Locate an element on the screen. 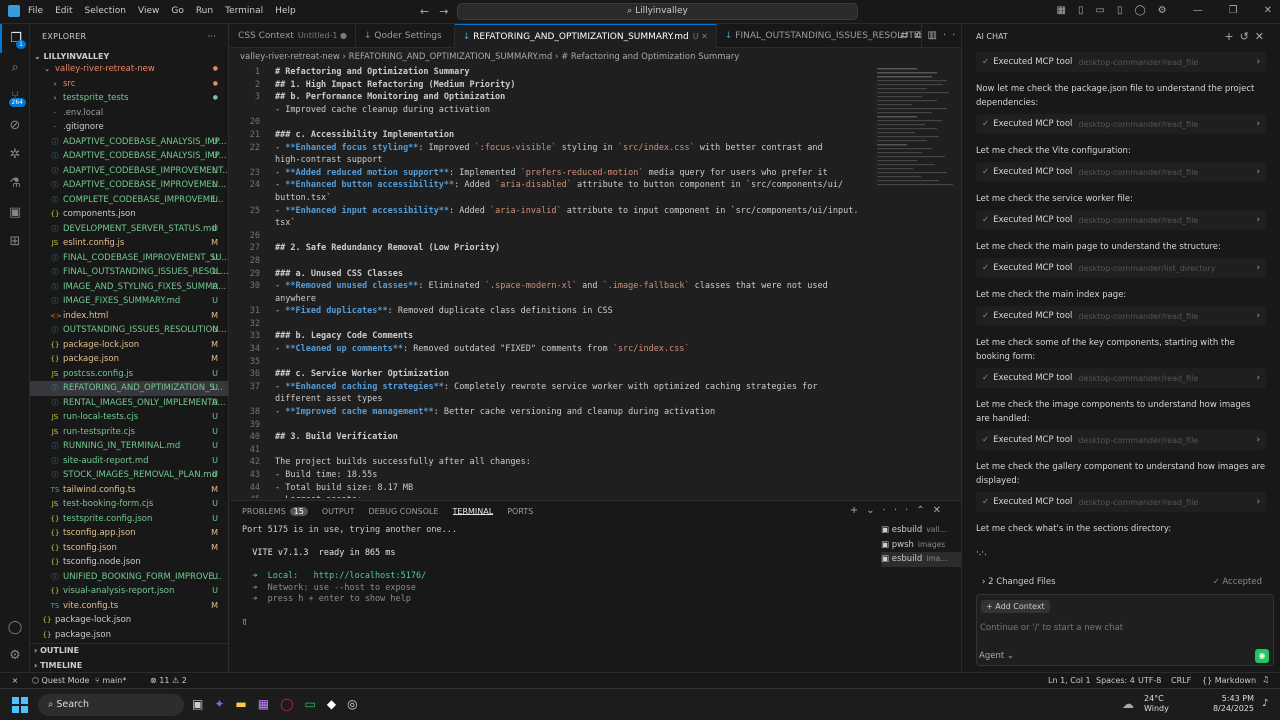 The height and width of the screenshot is (720, 1280). nav-arrows: ←→ is located at coordinates (439, 11).